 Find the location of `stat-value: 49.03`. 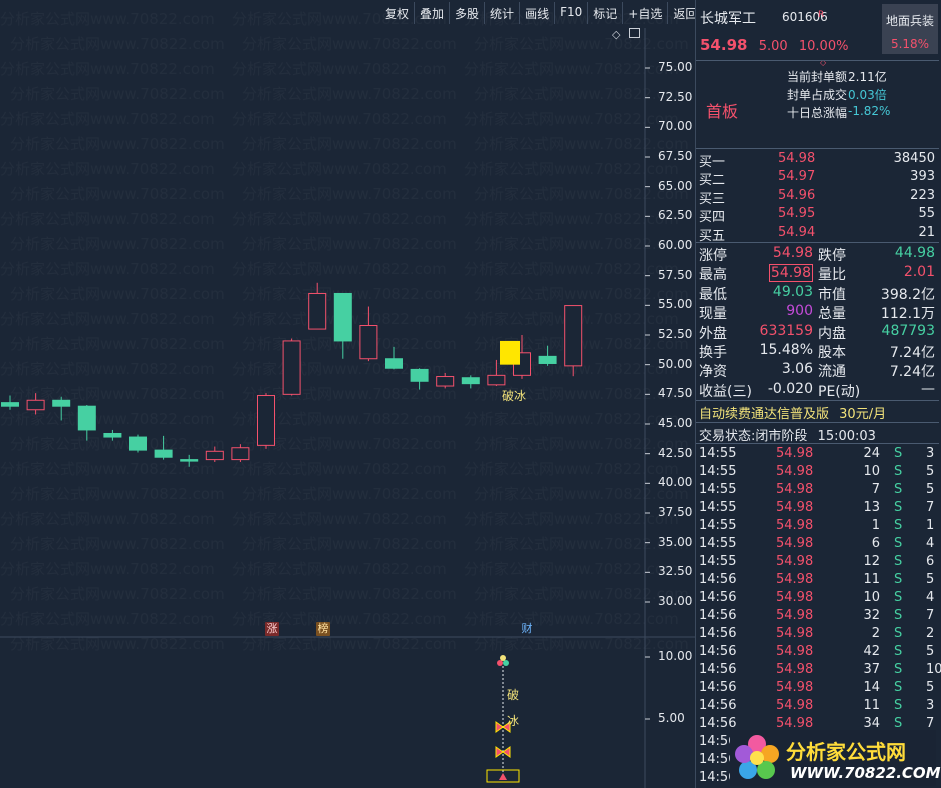

stat-value: 49.03 is located at coordinates (792, 291).